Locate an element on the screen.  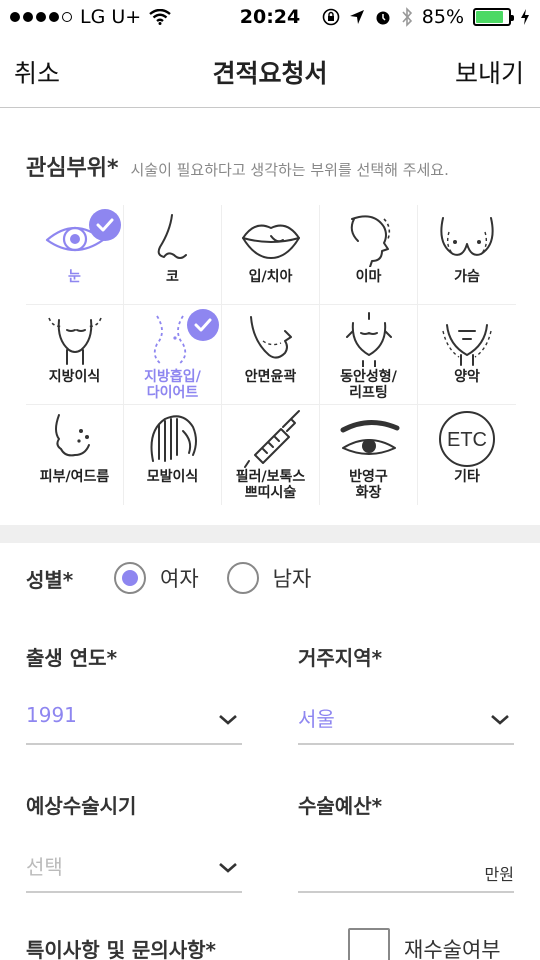
surgery-time-select: 선택 is located at coordinates (134, 868).